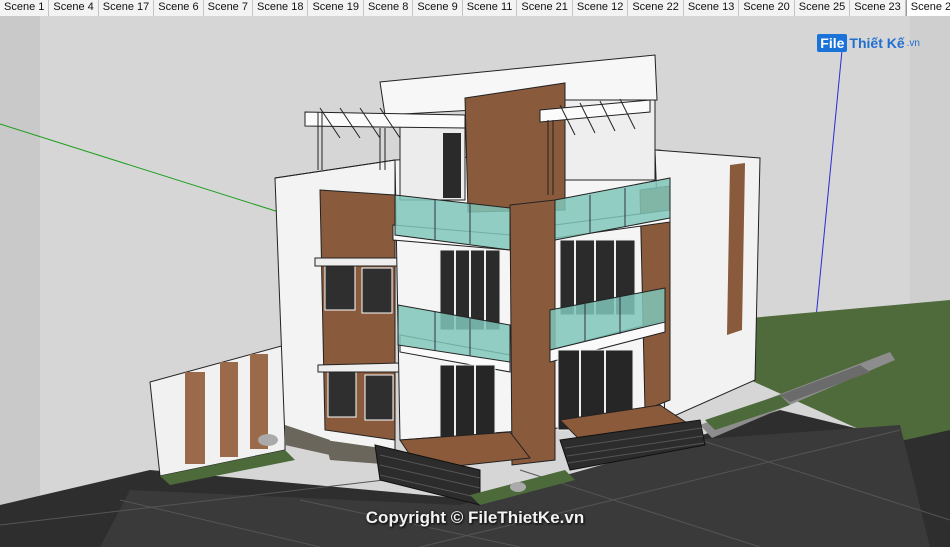 This screenshot has height=547, width=950. I want to click on filethietke-logo: File Thiết Kế .vn, so click(868, 43).